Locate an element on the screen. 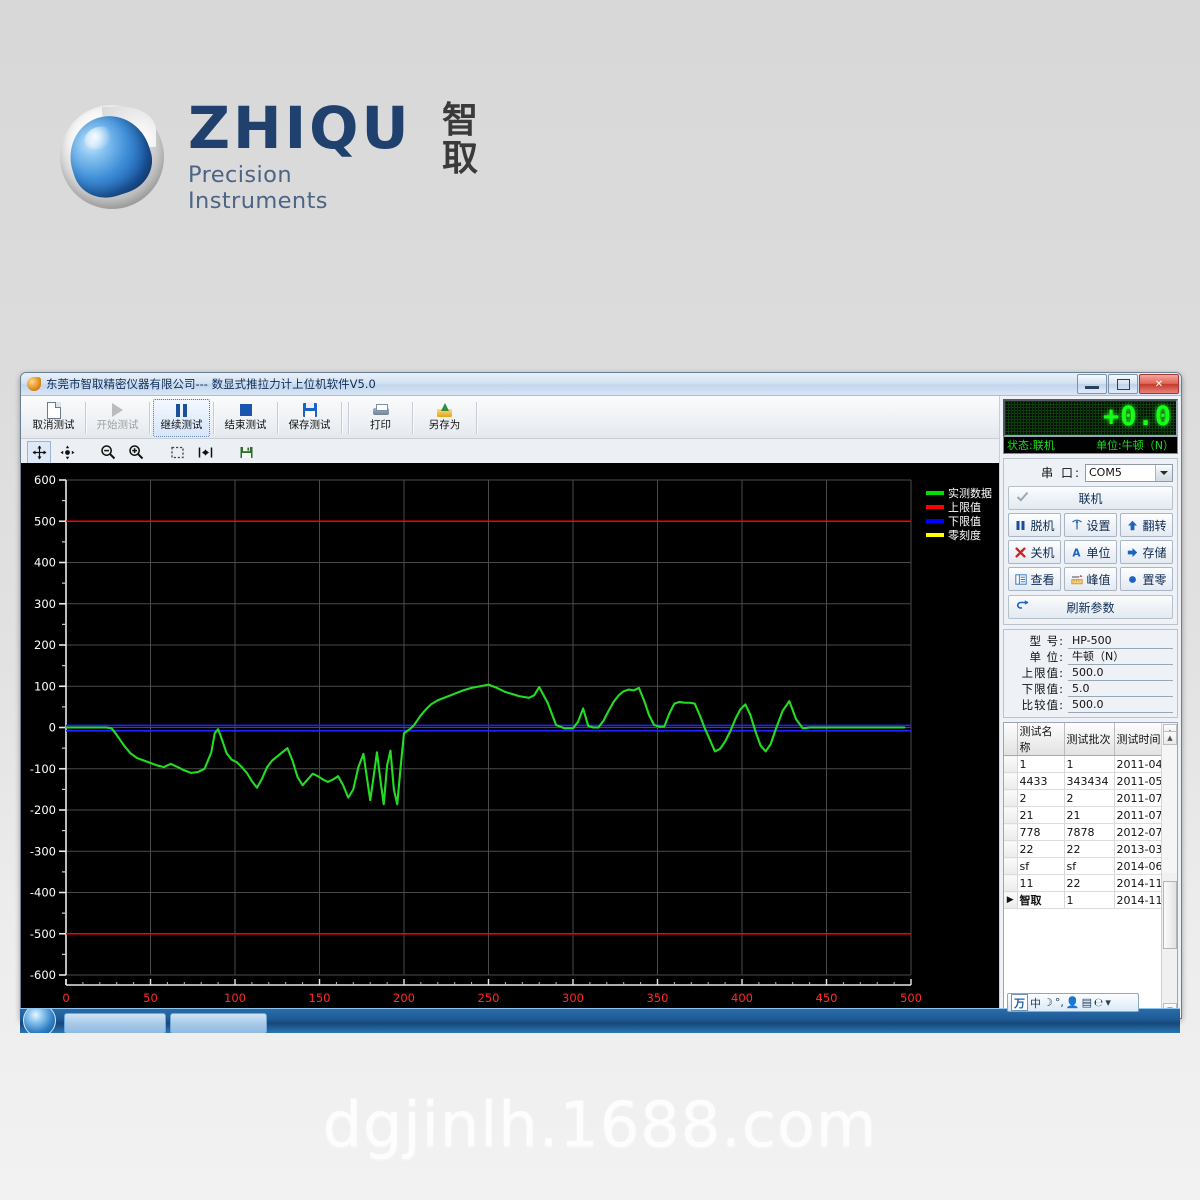 This screenshot has width=1200, height=1200. ime-softkeyboard-icon: ▤ is located at coordinates (1087, 1002).